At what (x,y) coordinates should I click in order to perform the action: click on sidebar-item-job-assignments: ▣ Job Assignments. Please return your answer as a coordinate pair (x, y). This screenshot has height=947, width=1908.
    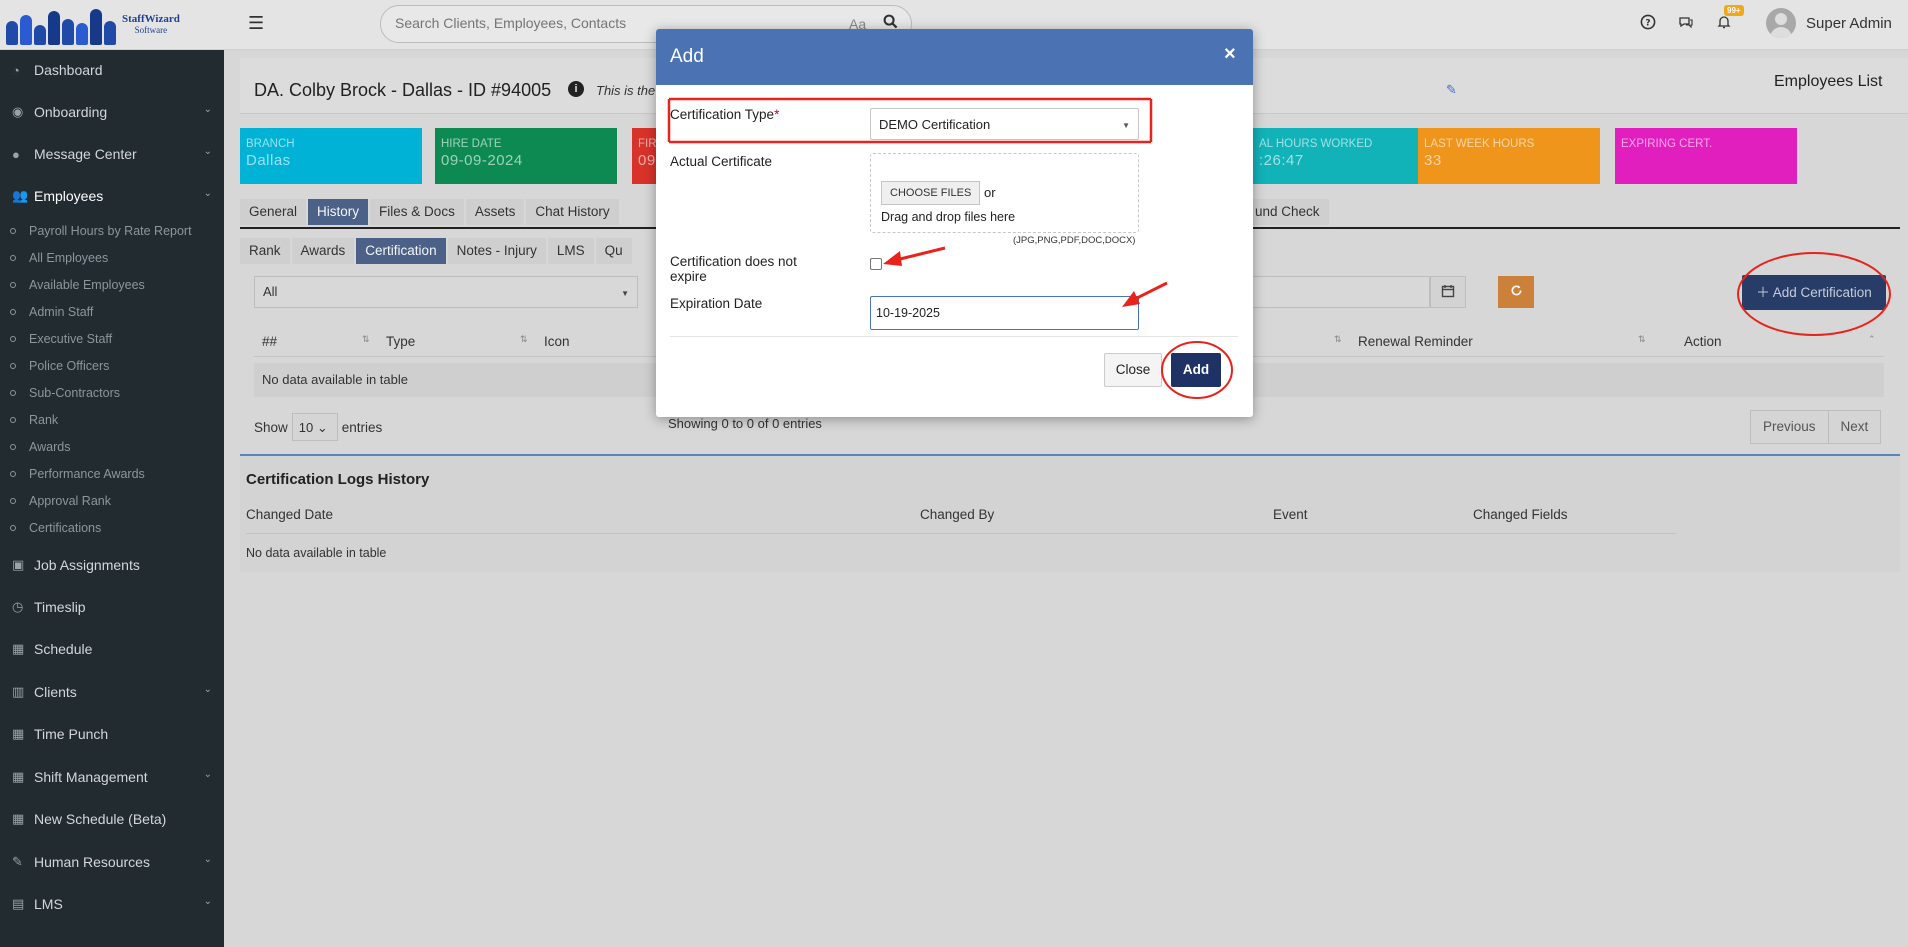
    Looking at the image, I should click on (112, 565).